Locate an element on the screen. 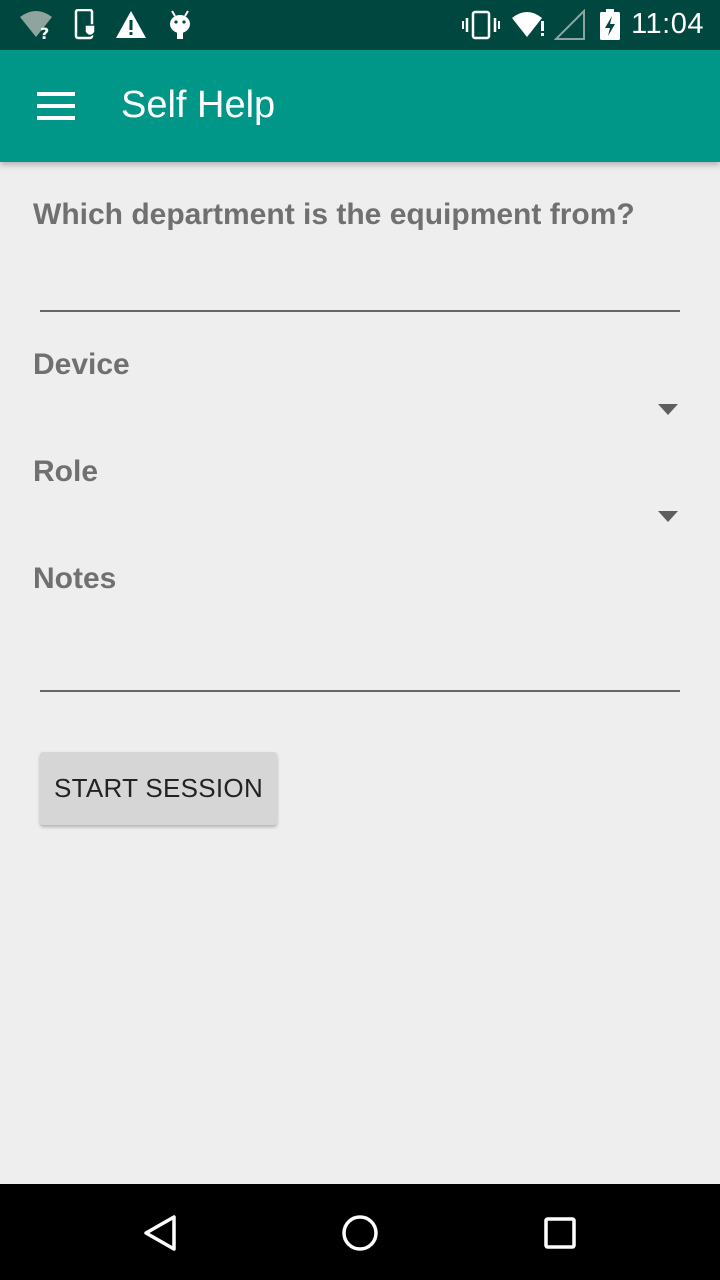 Image resolution: width=720 pixels, height=1280 pixels. wifi-alert-icon is located at coordinates (529, 25).